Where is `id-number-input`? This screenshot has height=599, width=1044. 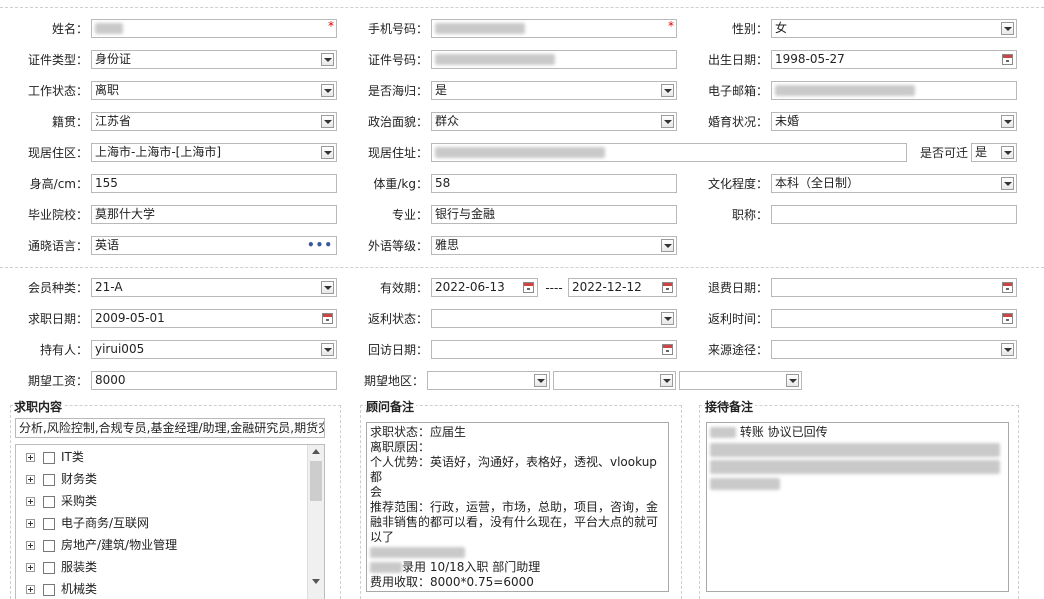 id-number-input is located at coordinates (554, 59).